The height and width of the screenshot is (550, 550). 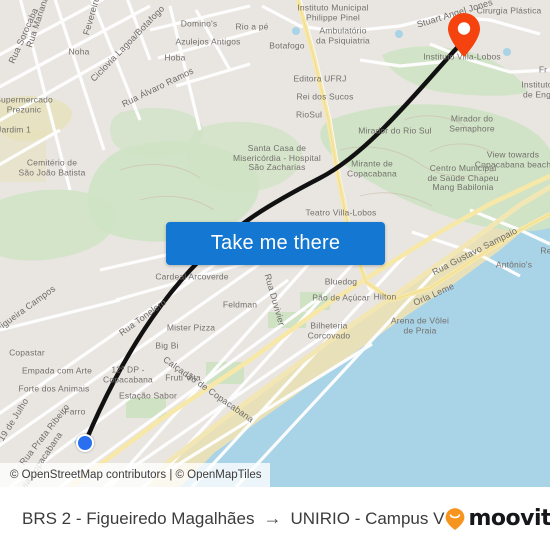 I want to click on destination-marker, so click(x=464, y=35).